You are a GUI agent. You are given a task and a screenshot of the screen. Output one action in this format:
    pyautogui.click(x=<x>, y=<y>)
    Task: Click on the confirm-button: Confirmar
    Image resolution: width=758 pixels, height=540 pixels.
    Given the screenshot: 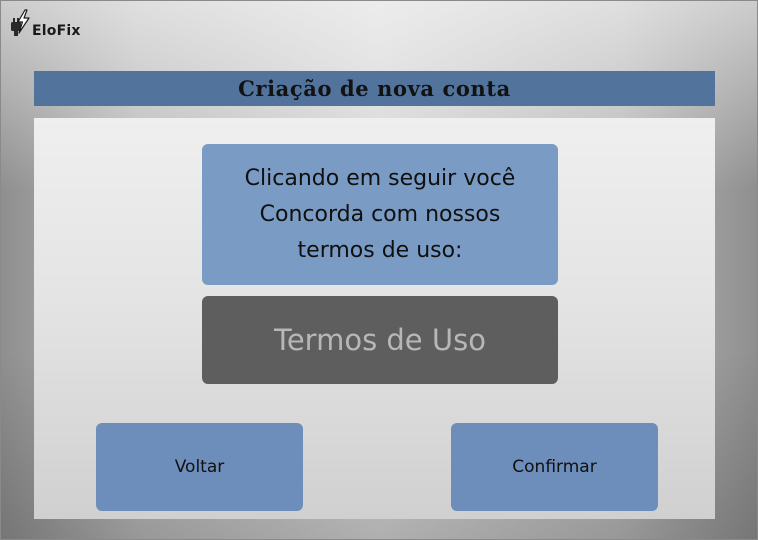 What is the action you would take?
    pyautogui.click(x=554, y=467)
    